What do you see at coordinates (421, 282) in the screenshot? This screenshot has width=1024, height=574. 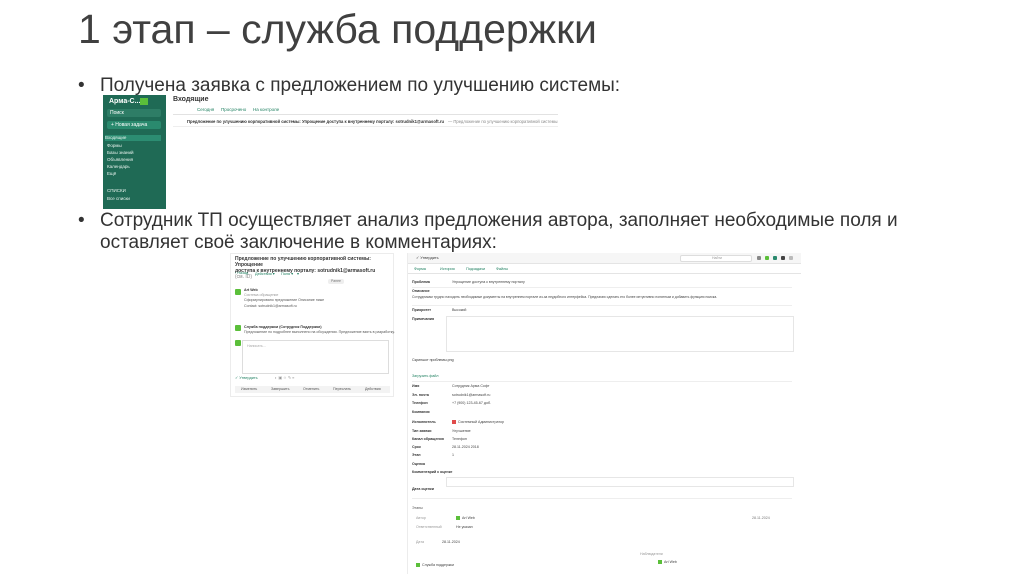 I see `field-label: Проблема` at bounding box center [421, 282].